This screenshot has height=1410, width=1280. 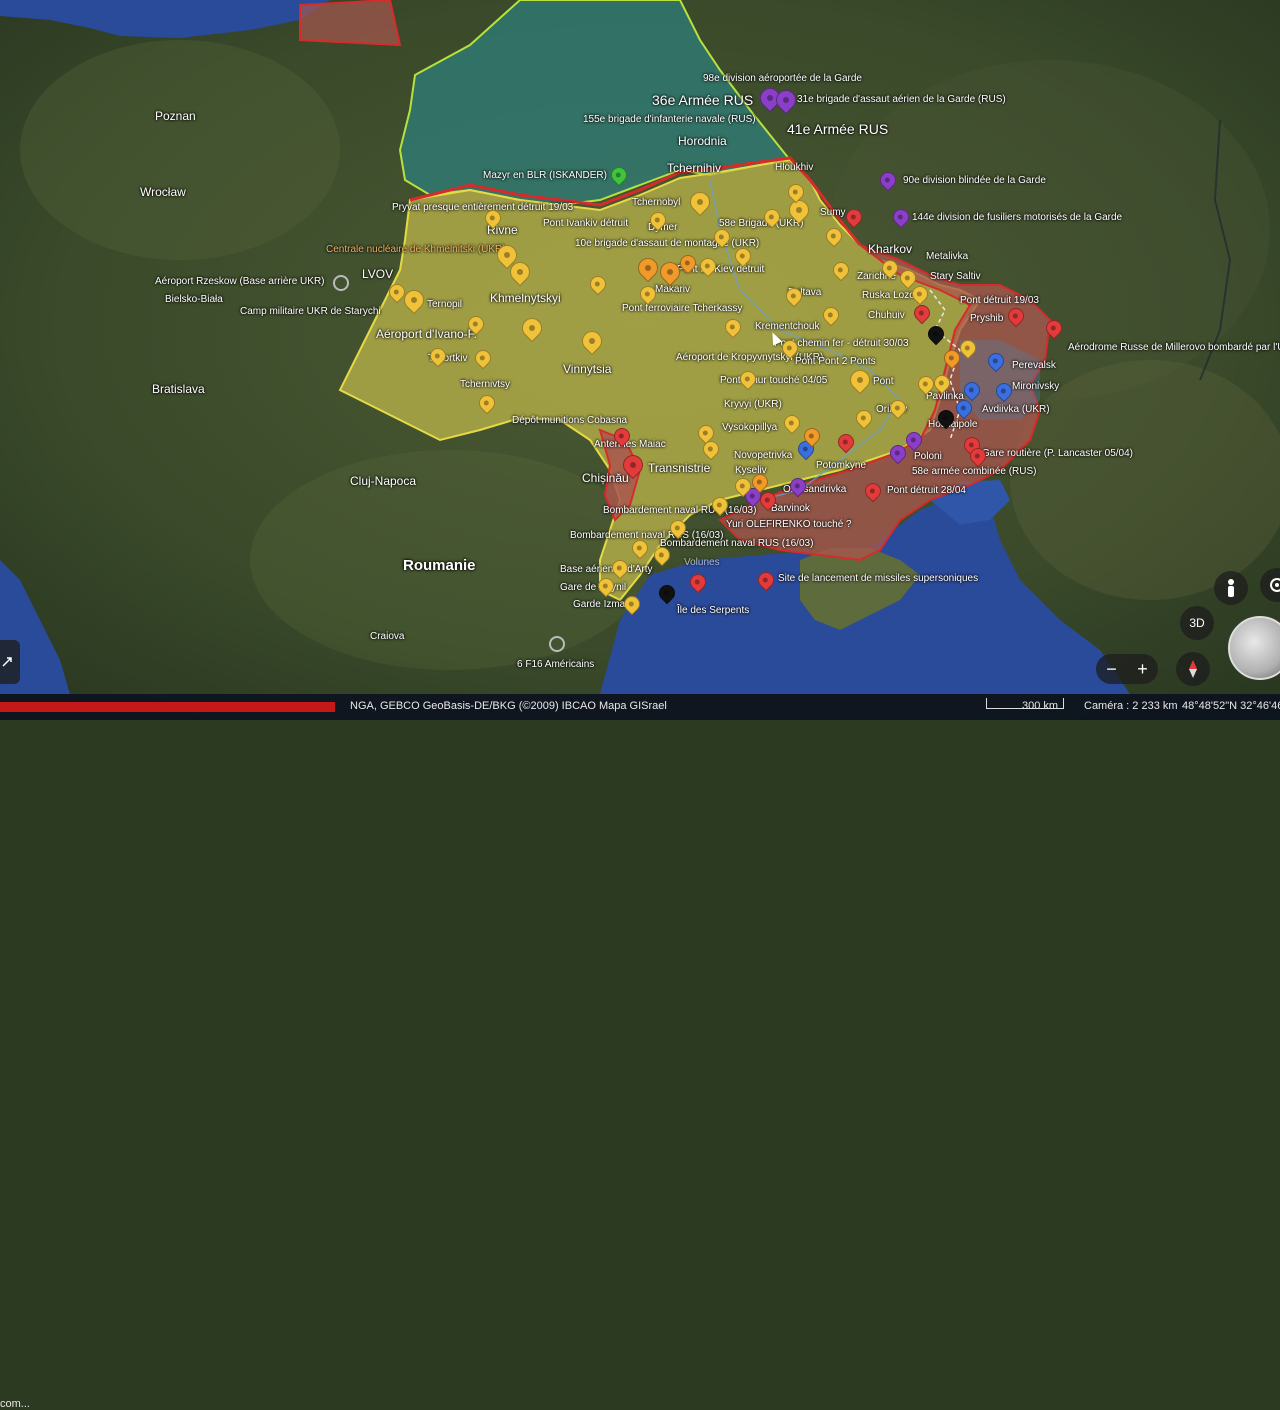 What do you see at coordinates (789, 524) in the screenshot?
I see `label-yuri: Yuri OLEFIRENKO touché ?` at bounding box center [789, 524].